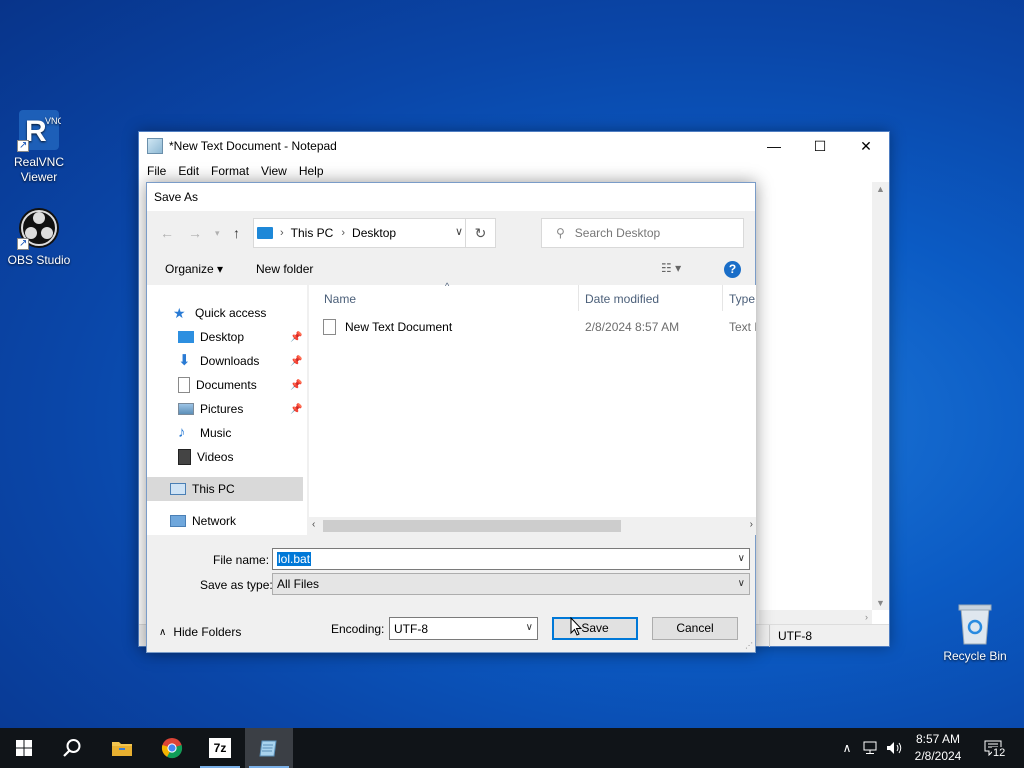 This screenshot has width=1024, height=768. I want to click on menu-format: Format, so click(230, 171).